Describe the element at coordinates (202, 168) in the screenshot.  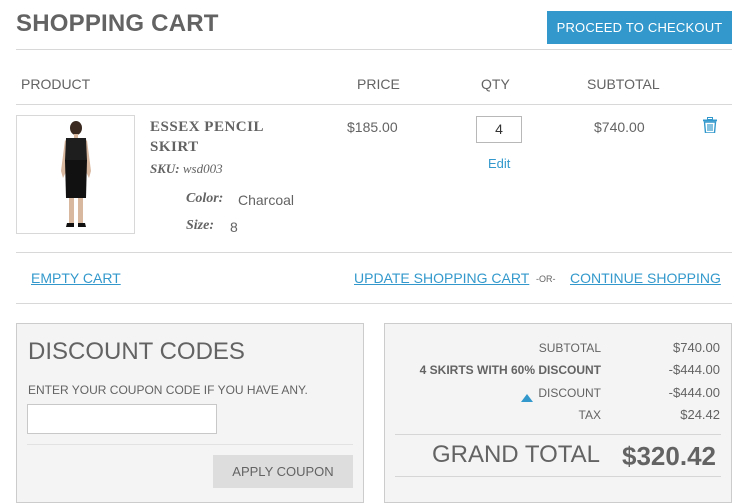
I see `sku-value: wsd003` at that location.